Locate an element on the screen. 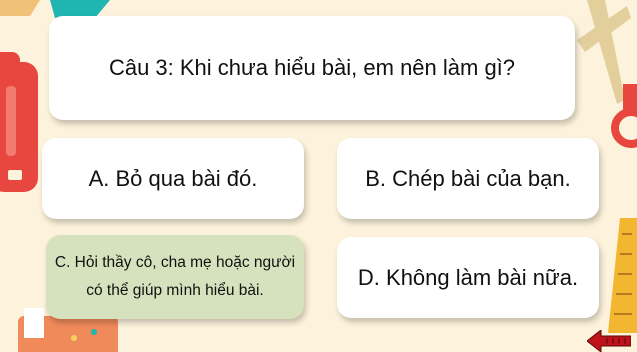 The width and height of the screenshot is (637, 352). answer-a-button: A. Bỏ qua bài đó. is located at coordinates (173, 178).